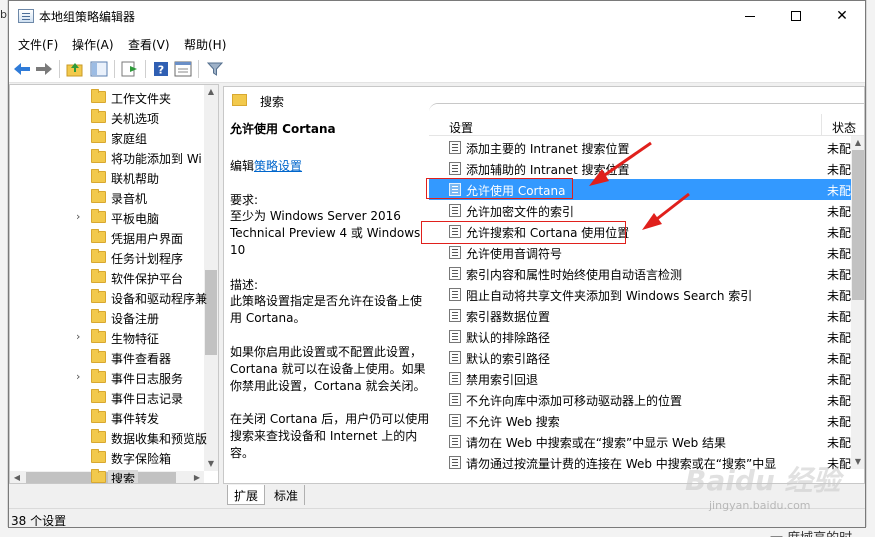  Describe the element at coordinates (760, 505) in the screenshot. I see `watermark-url: jingyan.baidu.com` at that location.